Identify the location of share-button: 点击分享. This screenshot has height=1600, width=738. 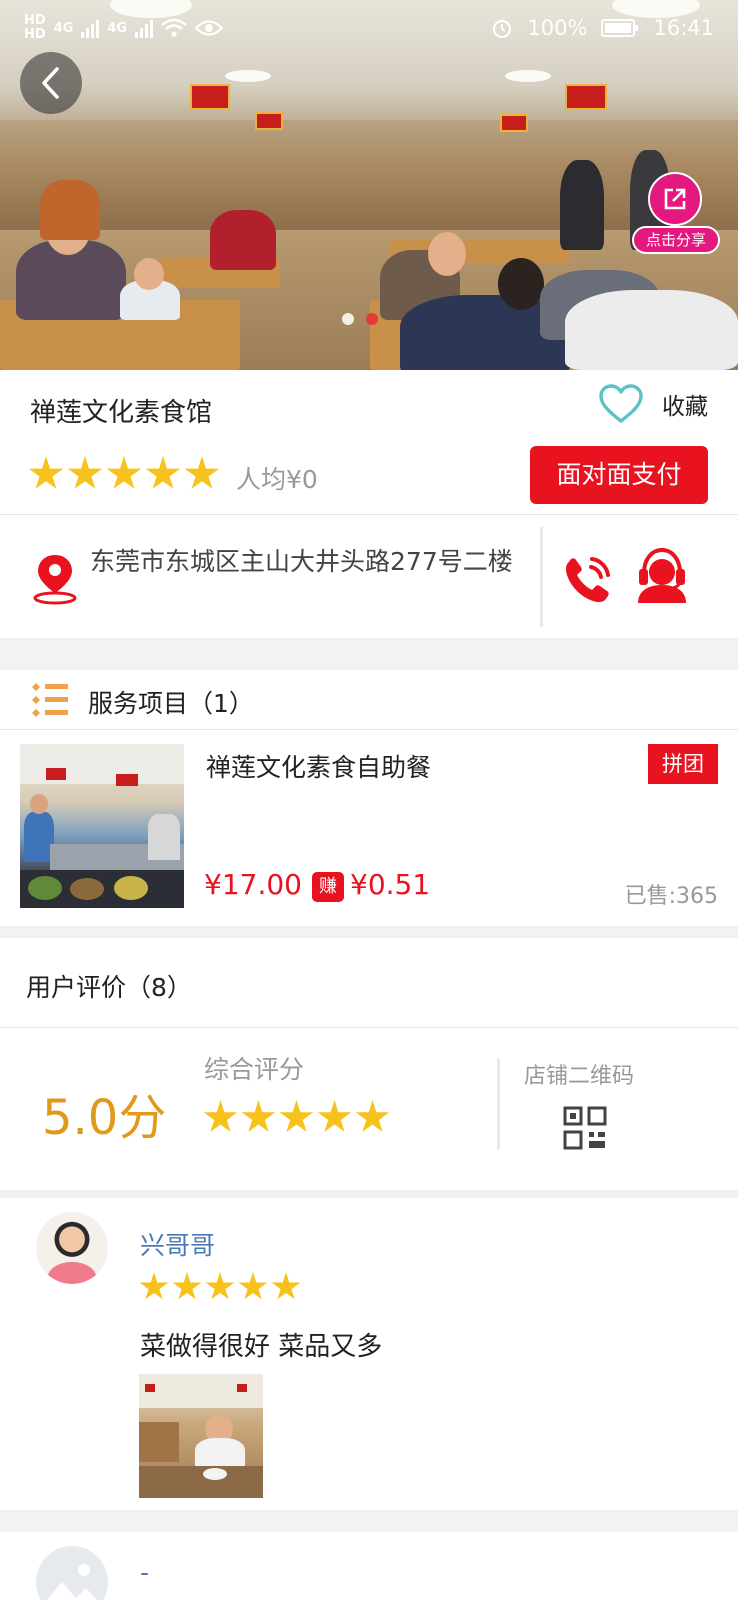
(676, 217).